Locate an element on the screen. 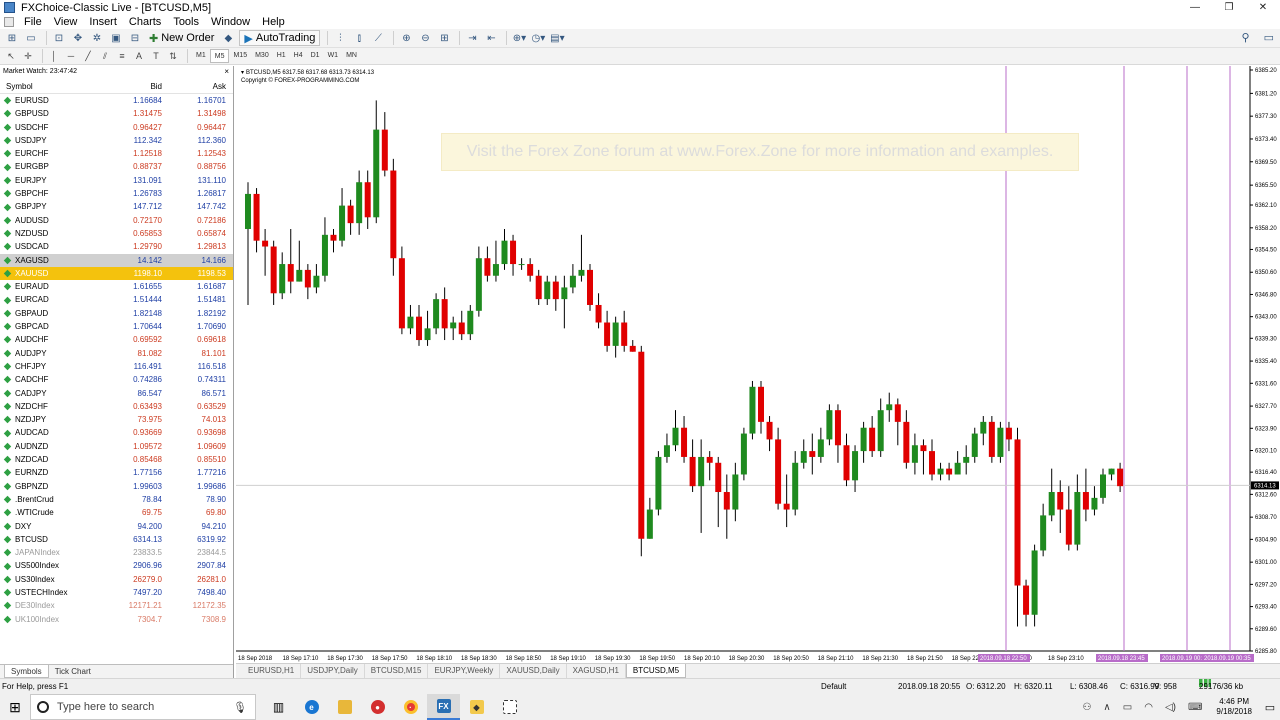 The image size is (1280, 720). auto-scroll-icon: ⇥ is located at coordinates (472, 38).